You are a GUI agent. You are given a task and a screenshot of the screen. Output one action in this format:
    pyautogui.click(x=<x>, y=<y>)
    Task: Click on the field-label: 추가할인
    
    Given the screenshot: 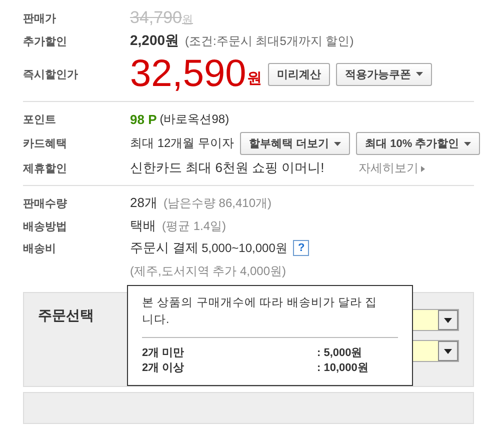 What is the action you would take?
    pyautogui.click(x=45, y=41)
    